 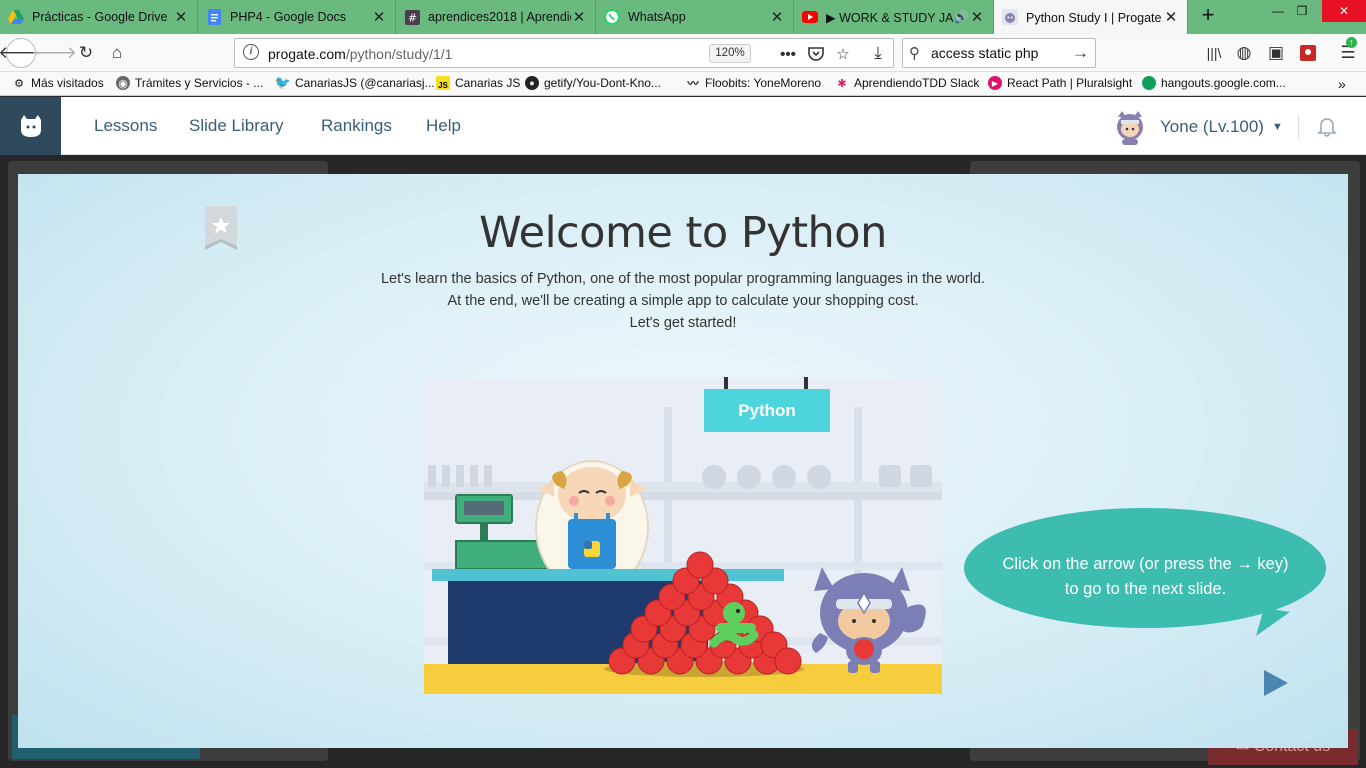 I want to click on next-slide-arrow-icon, so click(x=1275, y=683).